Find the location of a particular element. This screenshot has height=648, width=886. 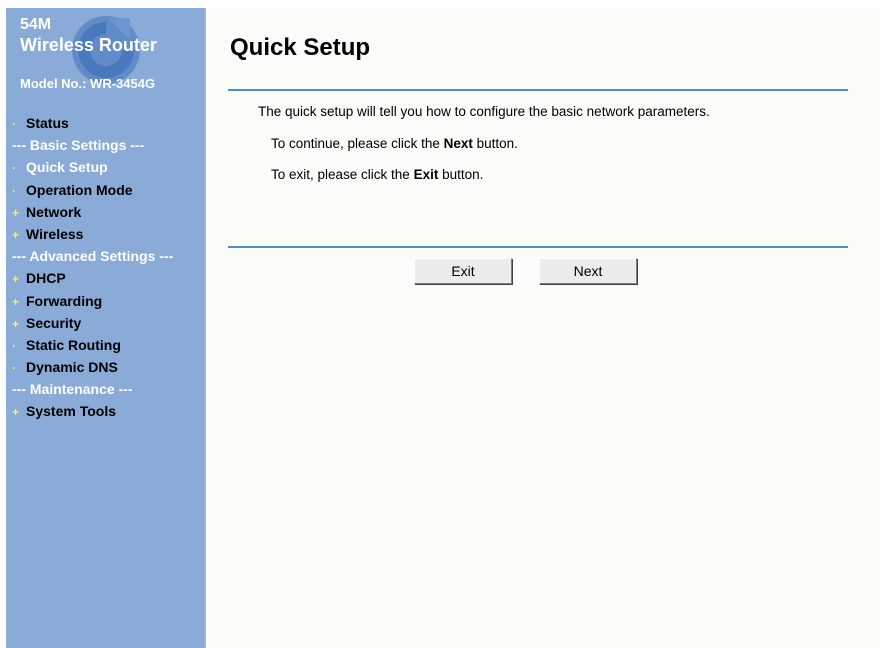

exit-bold: Exit is located at coordinates (426, 174).